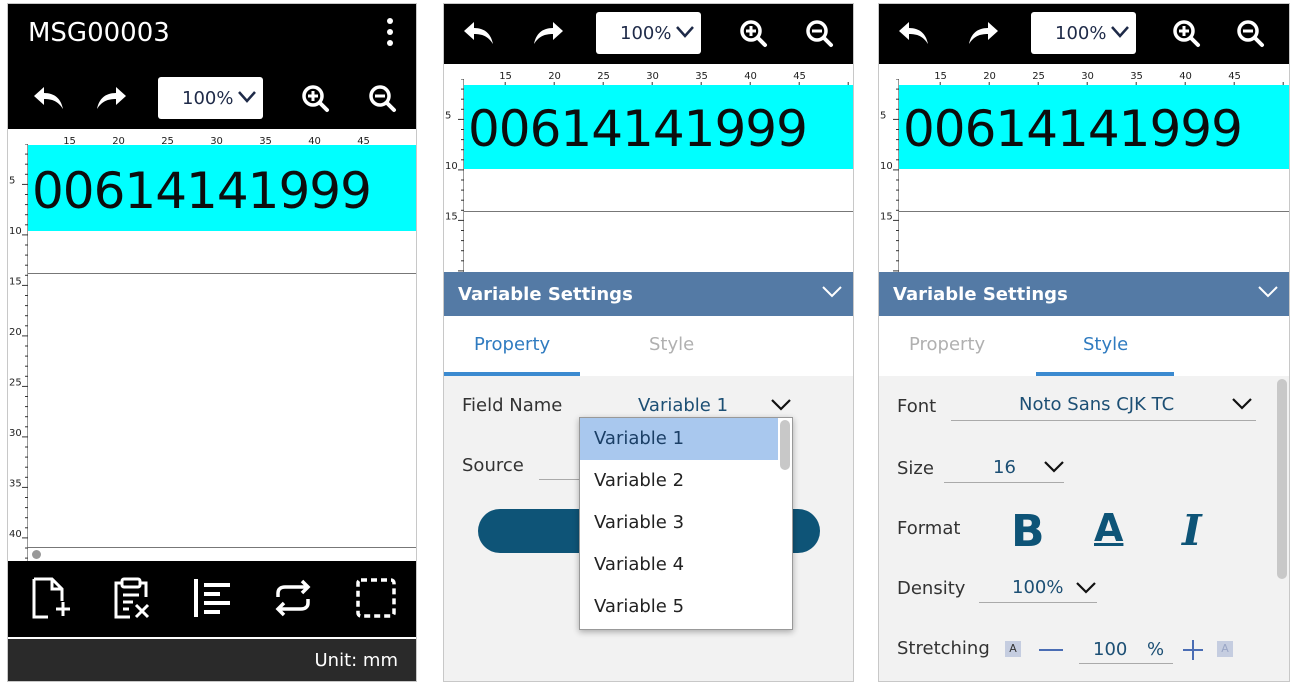  What do you see at coordinates (679, 565) in the screenshot?
I see `dropdown-option: Variable 4` at bounding box center [679, 565].